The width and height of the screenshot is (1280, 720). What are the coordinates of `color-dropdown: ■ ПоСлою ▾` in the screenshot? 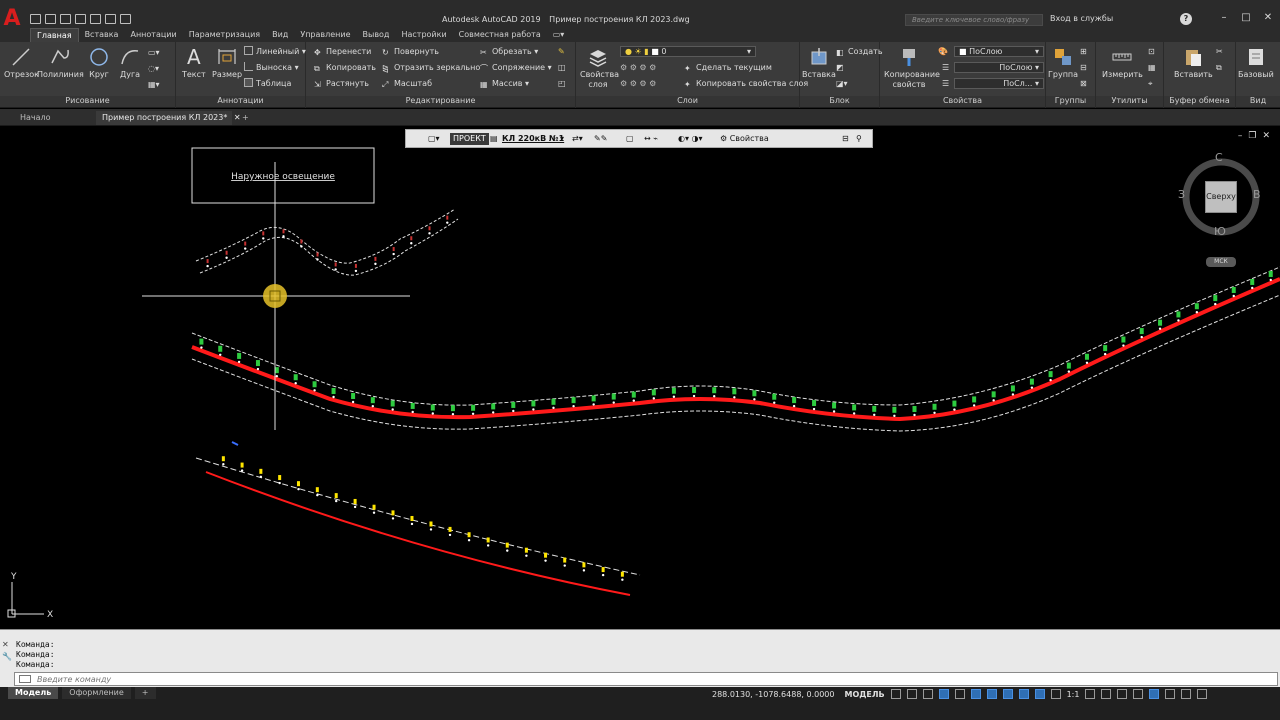 It's located at (999, 51).